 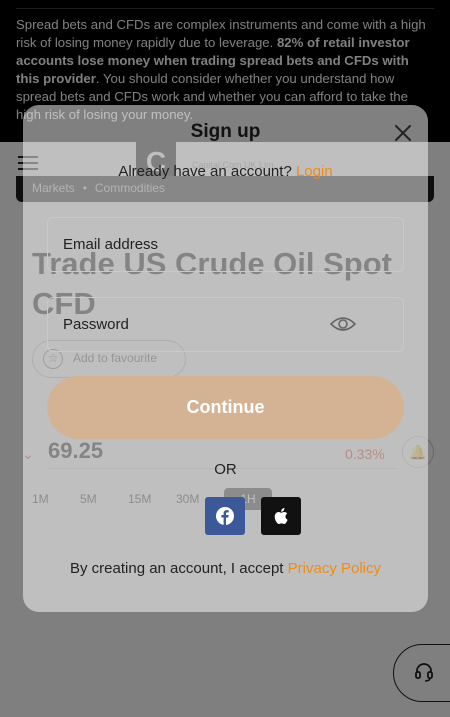 What do you see at coordinates (225, 469) in the screenshot?
I see `or-divider: OR` at bounding box center [225, 469].